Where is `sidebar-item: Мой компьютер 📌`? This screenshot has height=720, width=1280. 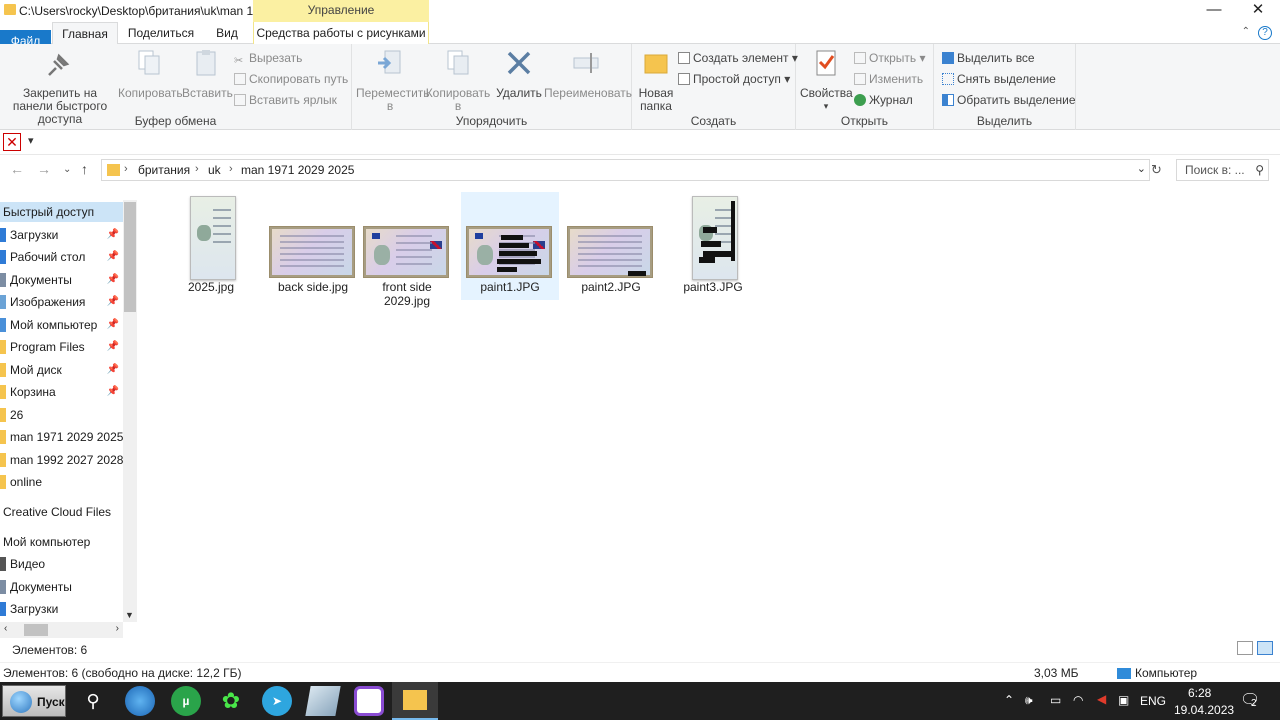 sidebar-item: Мой компьютер 📌 is located at coordinates (61, 325).